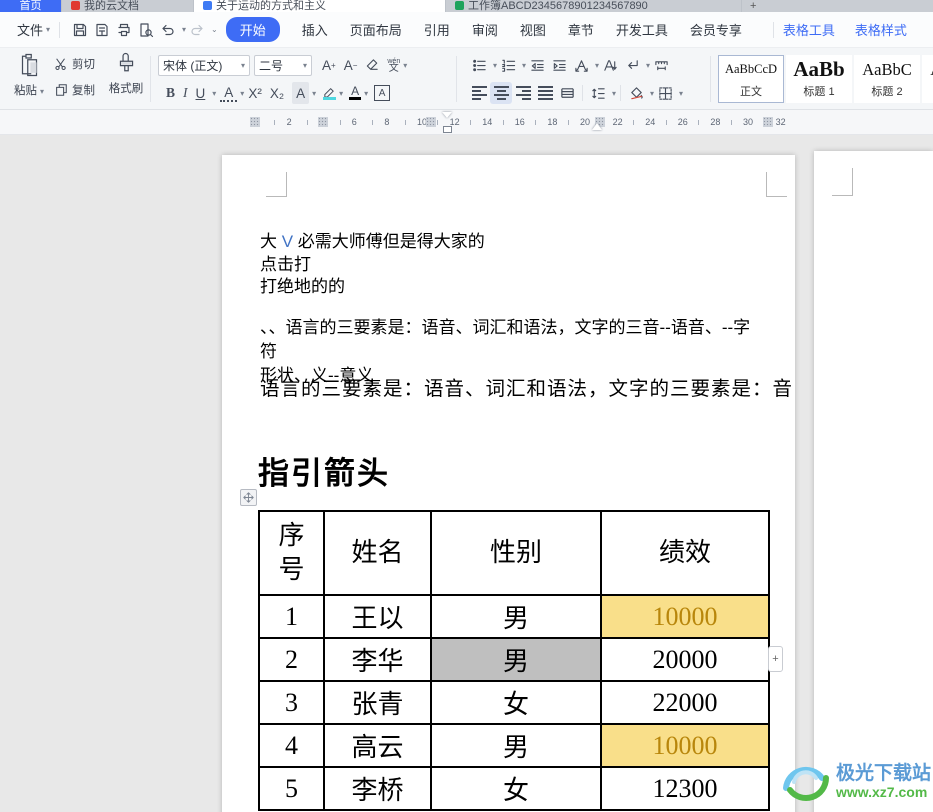 This screenshot has height=812, width=933. I want to click on subscript-button: X₂, so click(277, 93).